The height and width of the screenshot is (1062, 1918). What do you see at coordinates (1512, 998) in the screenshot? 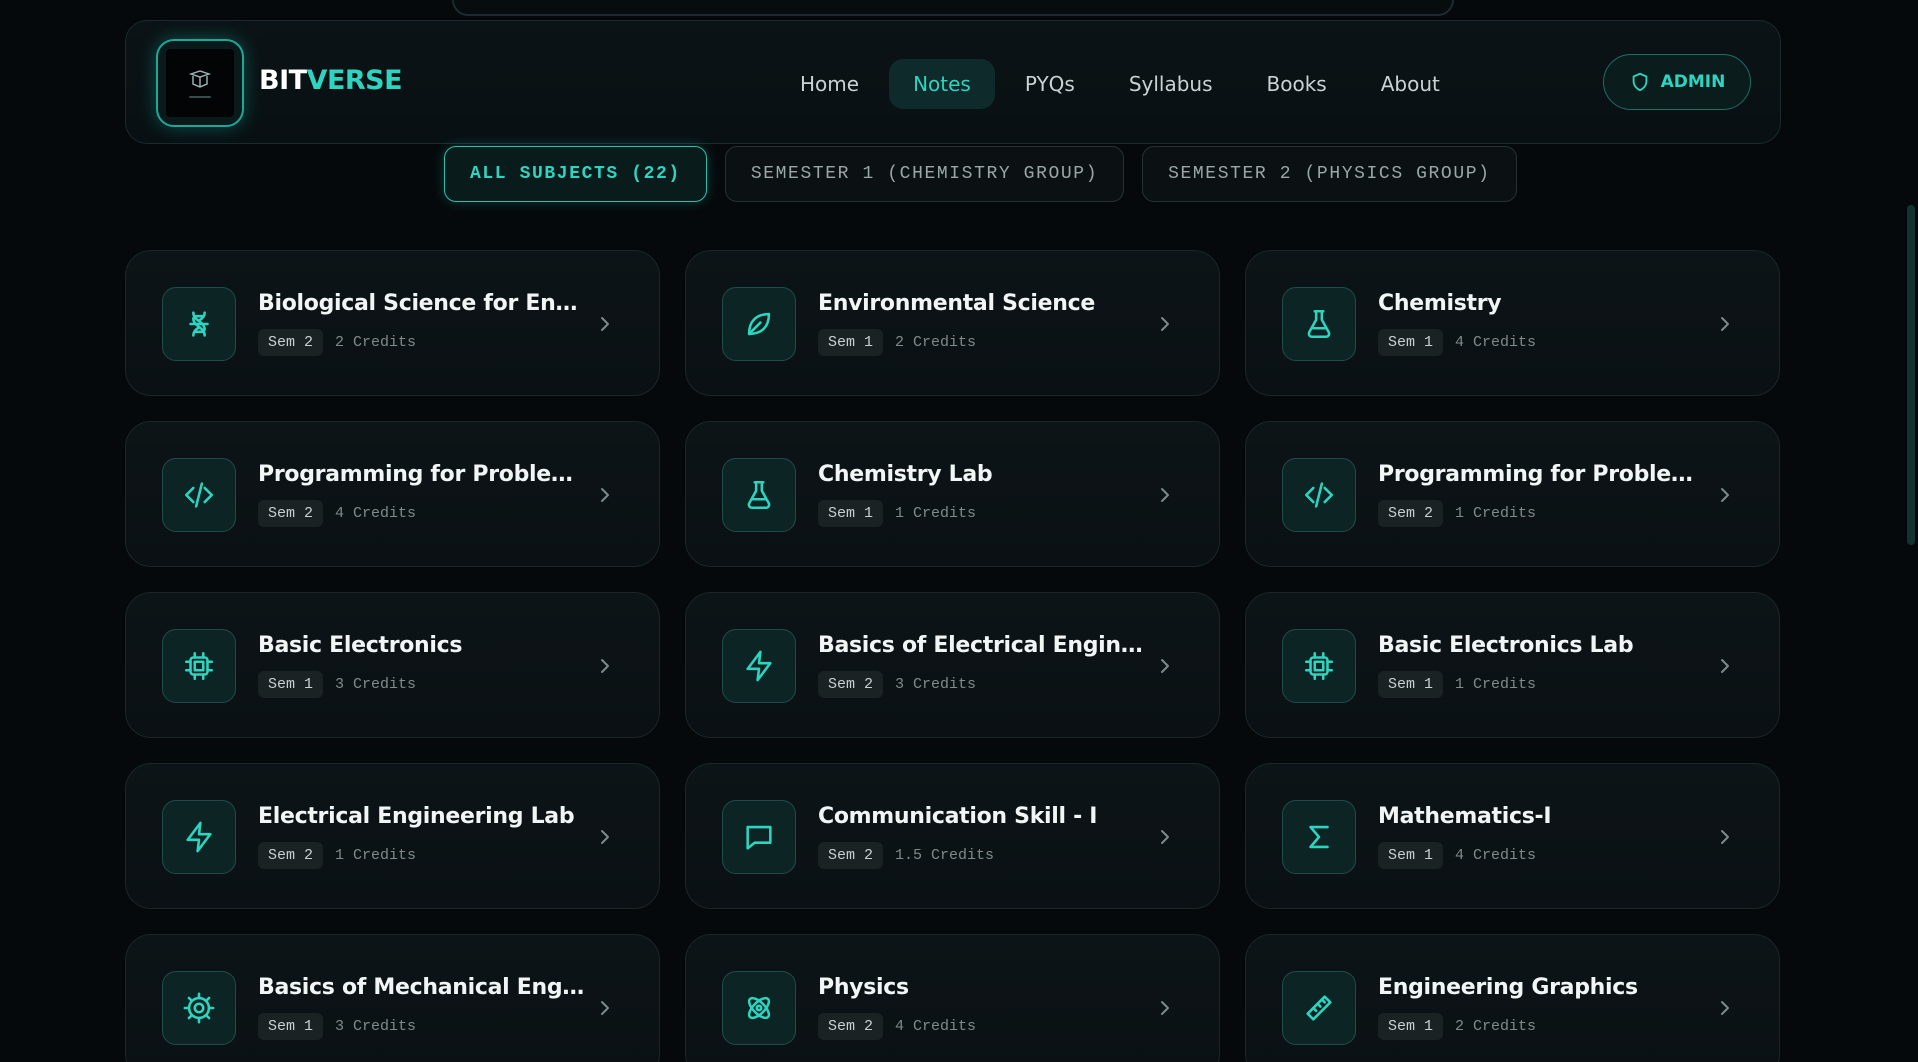
I see `subject-card: Engineering Graphics Sem 1 2 Credits` at bounding box center [1512, 998].